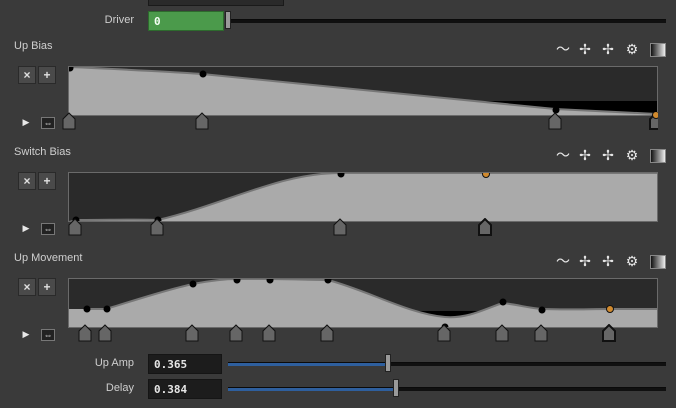  What do you see at coordinates (185, 389) in the screenshot?
I see `delay-field: 0.384` at bounding box center [185, 389].